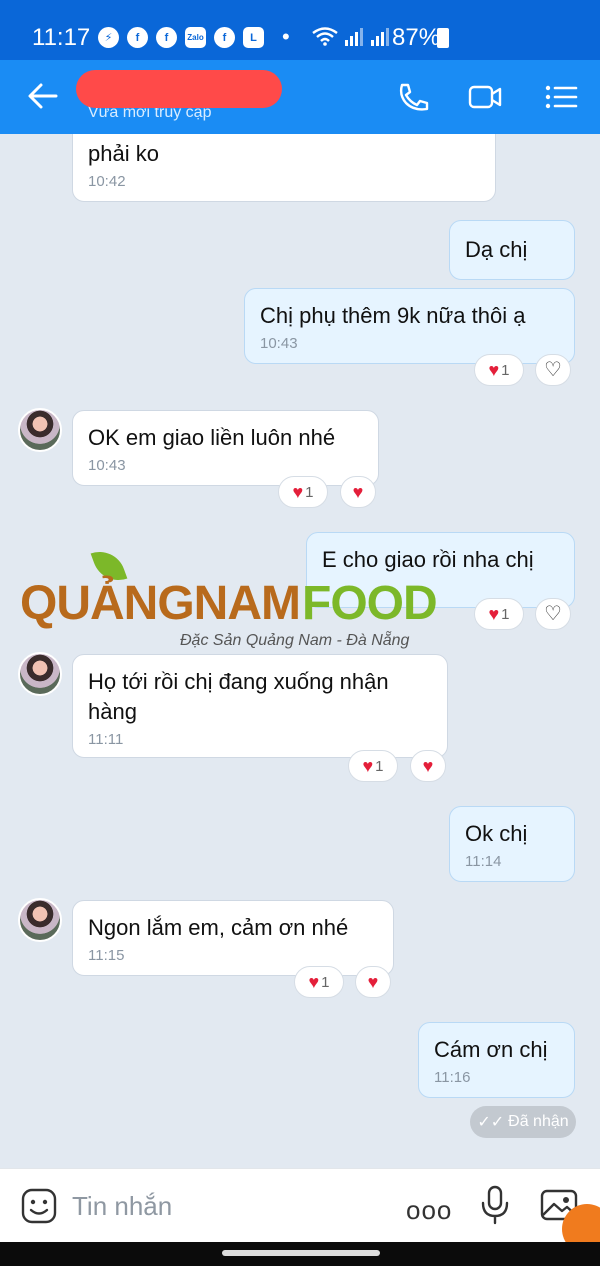 The height and width of the screenshot is (1266, 600). Describe the element at coordinates (284, 168) in the screenshot. I see `message-bubble: phải ko 10:42` at that location.